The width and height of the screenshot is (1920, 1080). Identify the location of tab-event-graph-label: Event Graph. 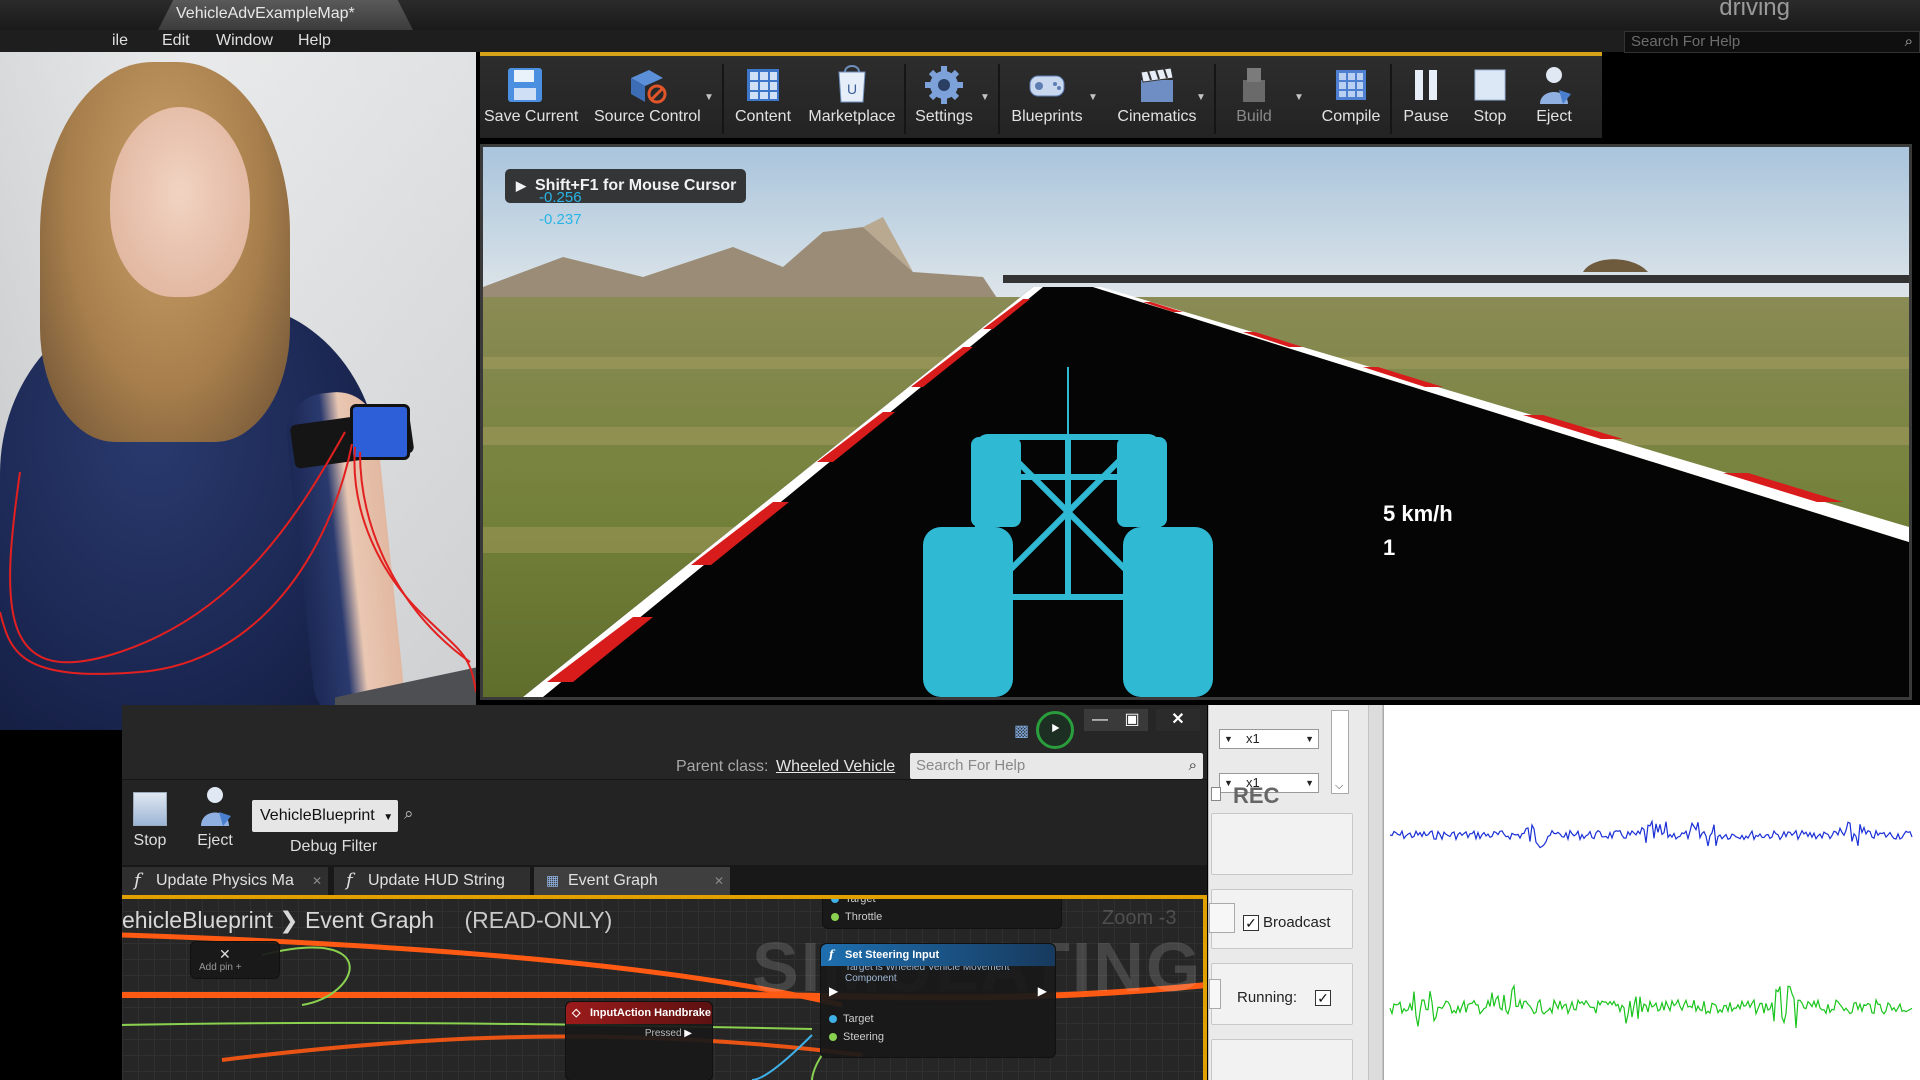
(613, 880).